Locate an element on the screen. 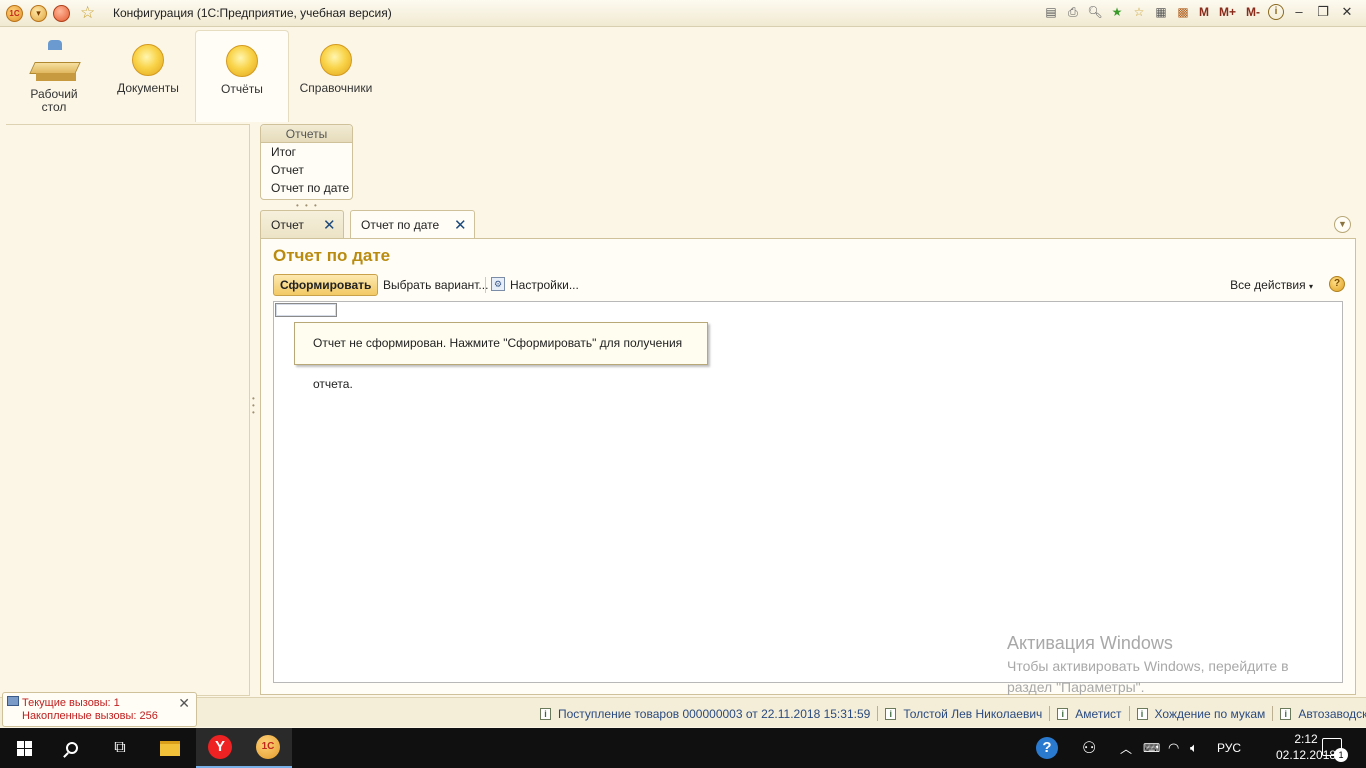 This screenshot has height=768, width=1366. file-explorer-button is located at coordinates (170, 748).